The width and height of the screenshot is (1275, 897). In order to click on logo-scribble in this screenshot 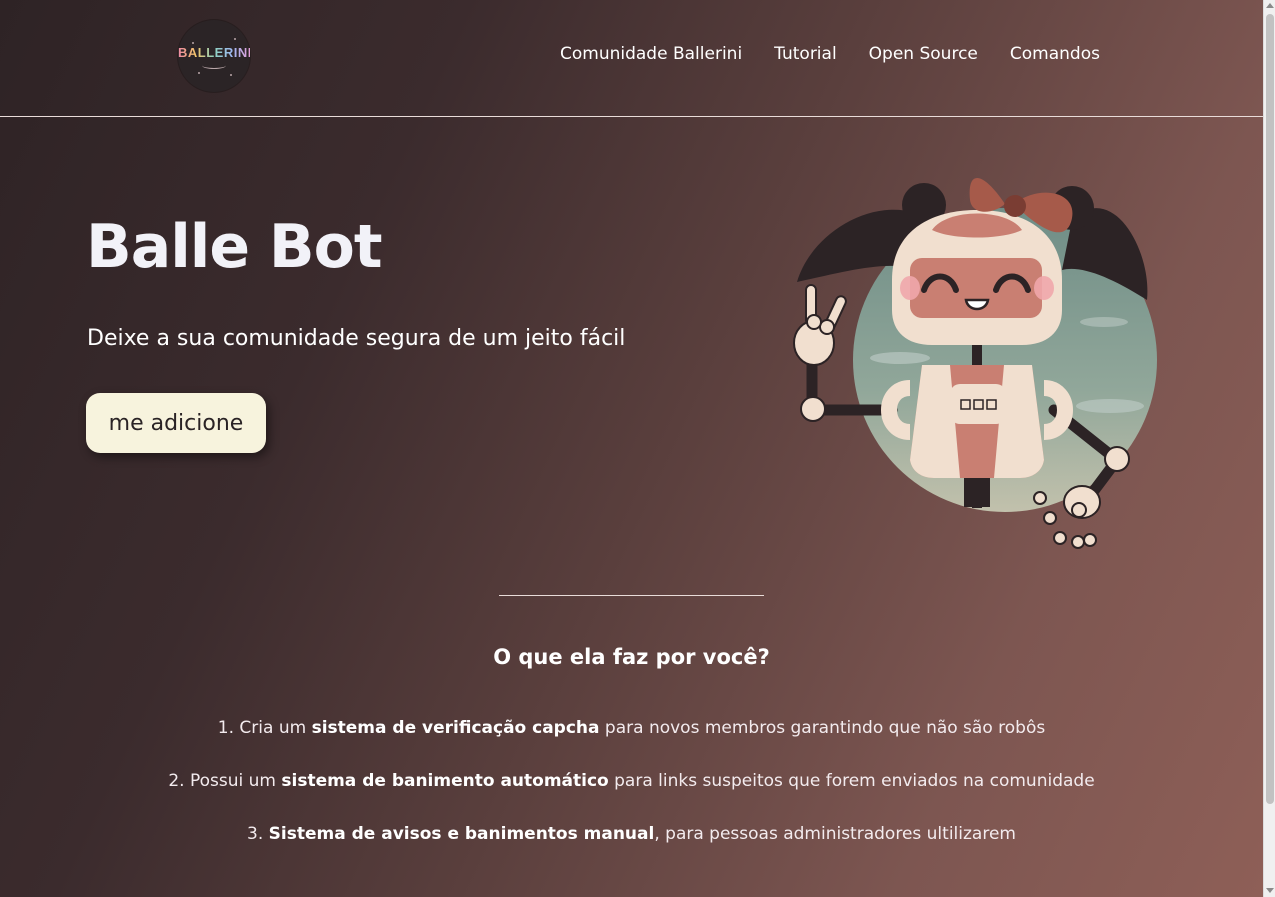, I will do `click(214, 65)`.